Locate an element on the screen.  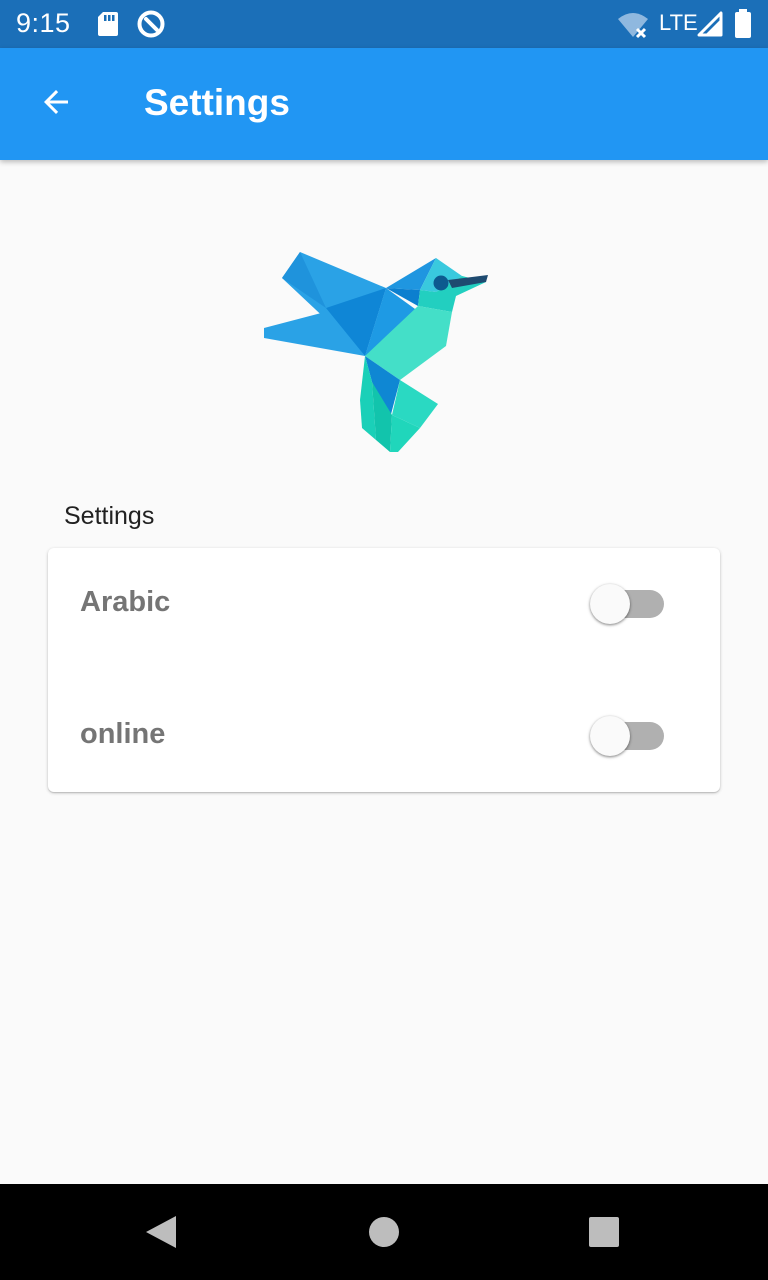
setting-label-arabic: Arabic is located at coordinates (125, 602).